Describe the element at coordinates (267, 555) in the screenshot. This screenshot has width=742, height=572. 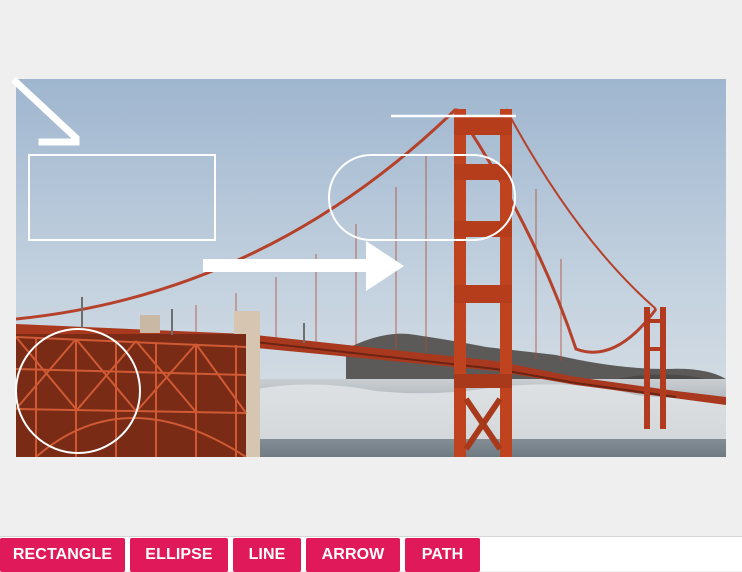
I see `line-button: LINE` at that location.